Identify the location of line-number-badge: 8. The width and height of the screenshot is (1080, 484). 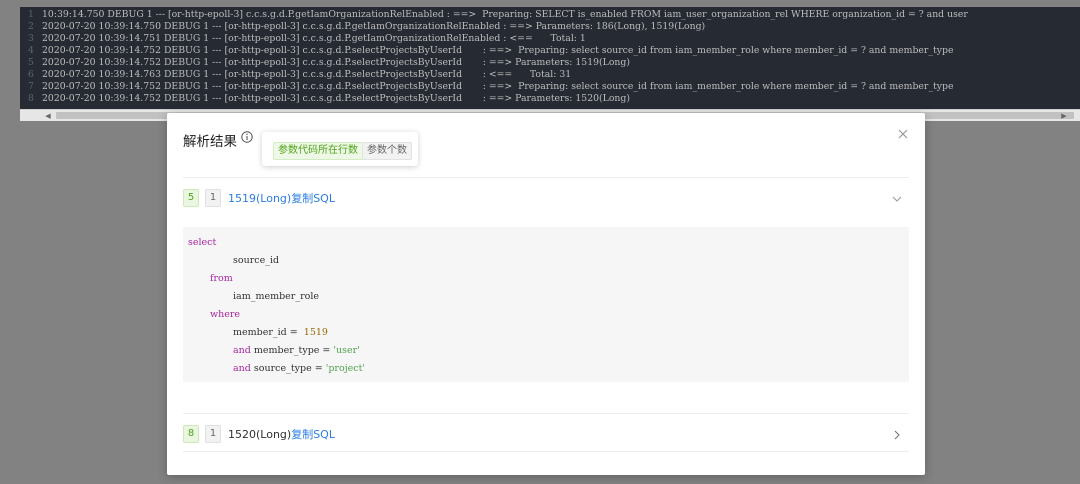
(191, 434).